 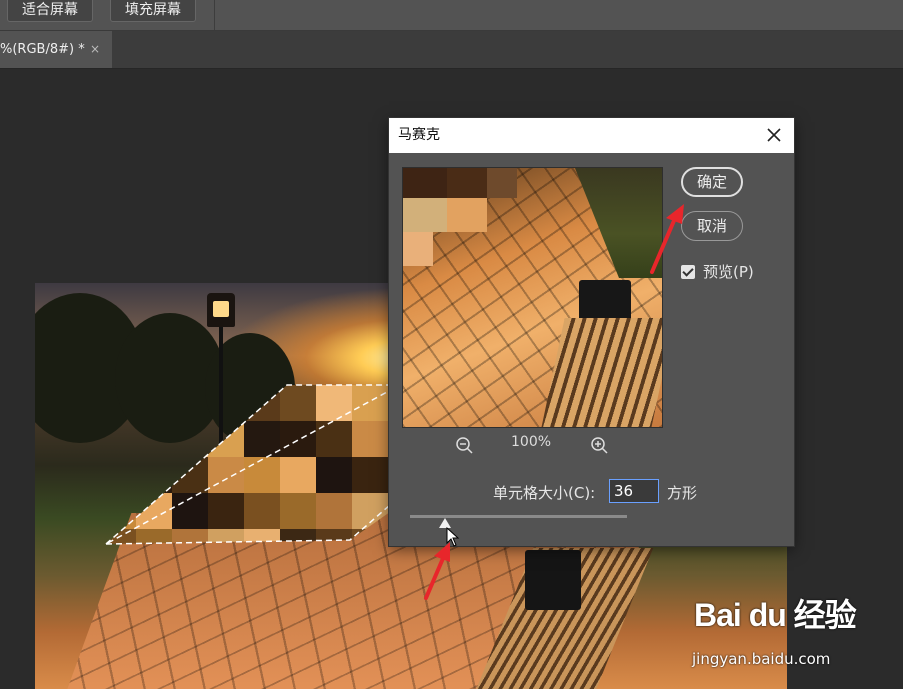 I want to click on mouse-cursor-icon, so click(x=453, y=537).